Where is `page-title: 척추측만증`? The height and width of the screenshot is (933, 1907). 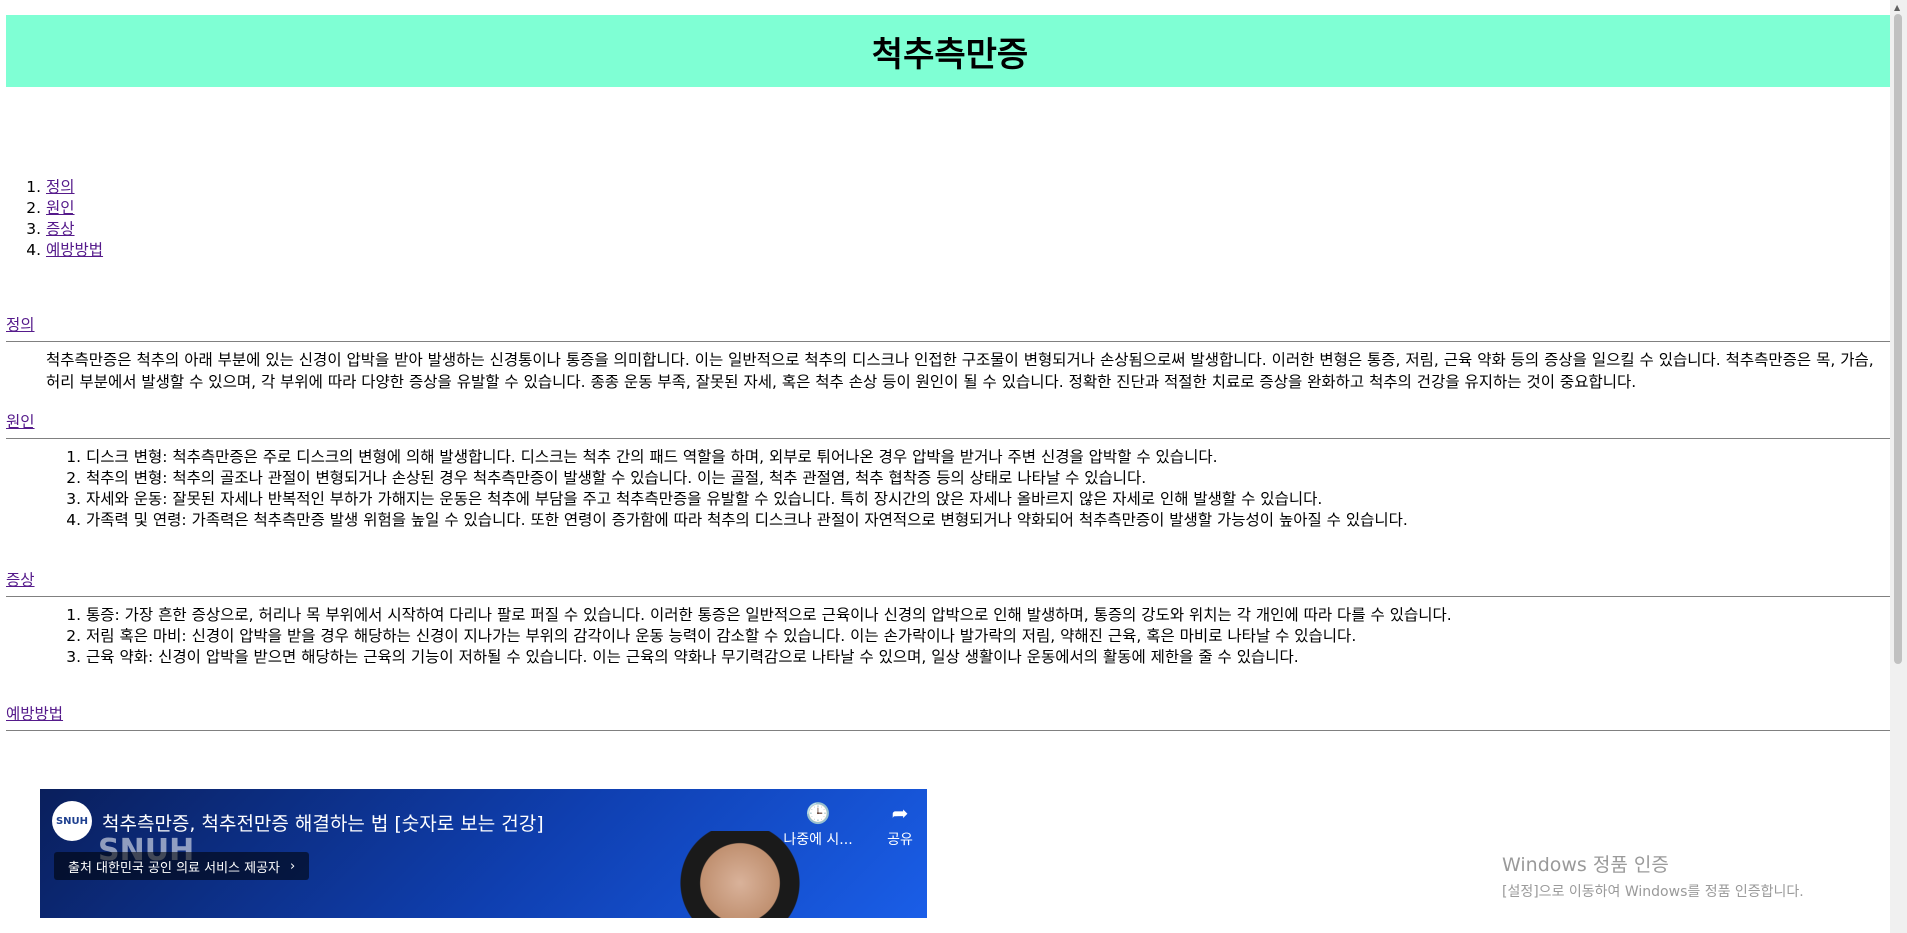 page-title: 척추측만증 is located at coordinates (950, 54).